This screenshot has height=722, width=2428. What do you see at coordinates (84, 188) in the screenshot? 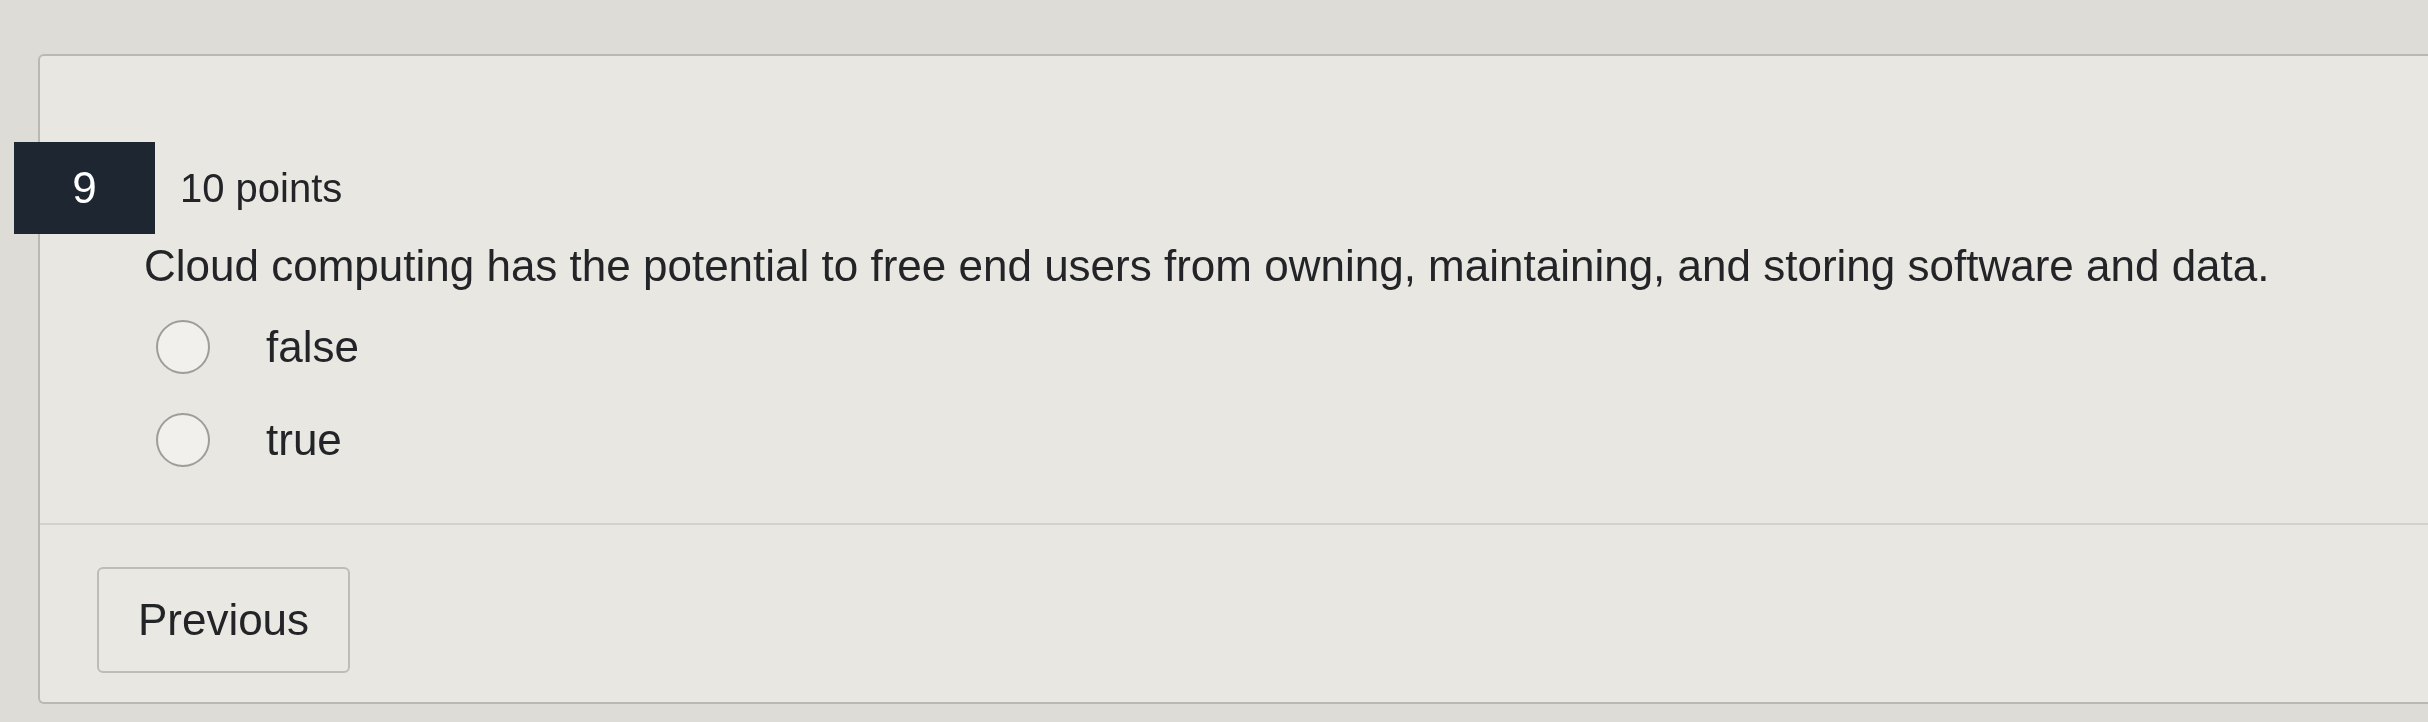
I see `question-number: 9` at bounding box center [84, 188].